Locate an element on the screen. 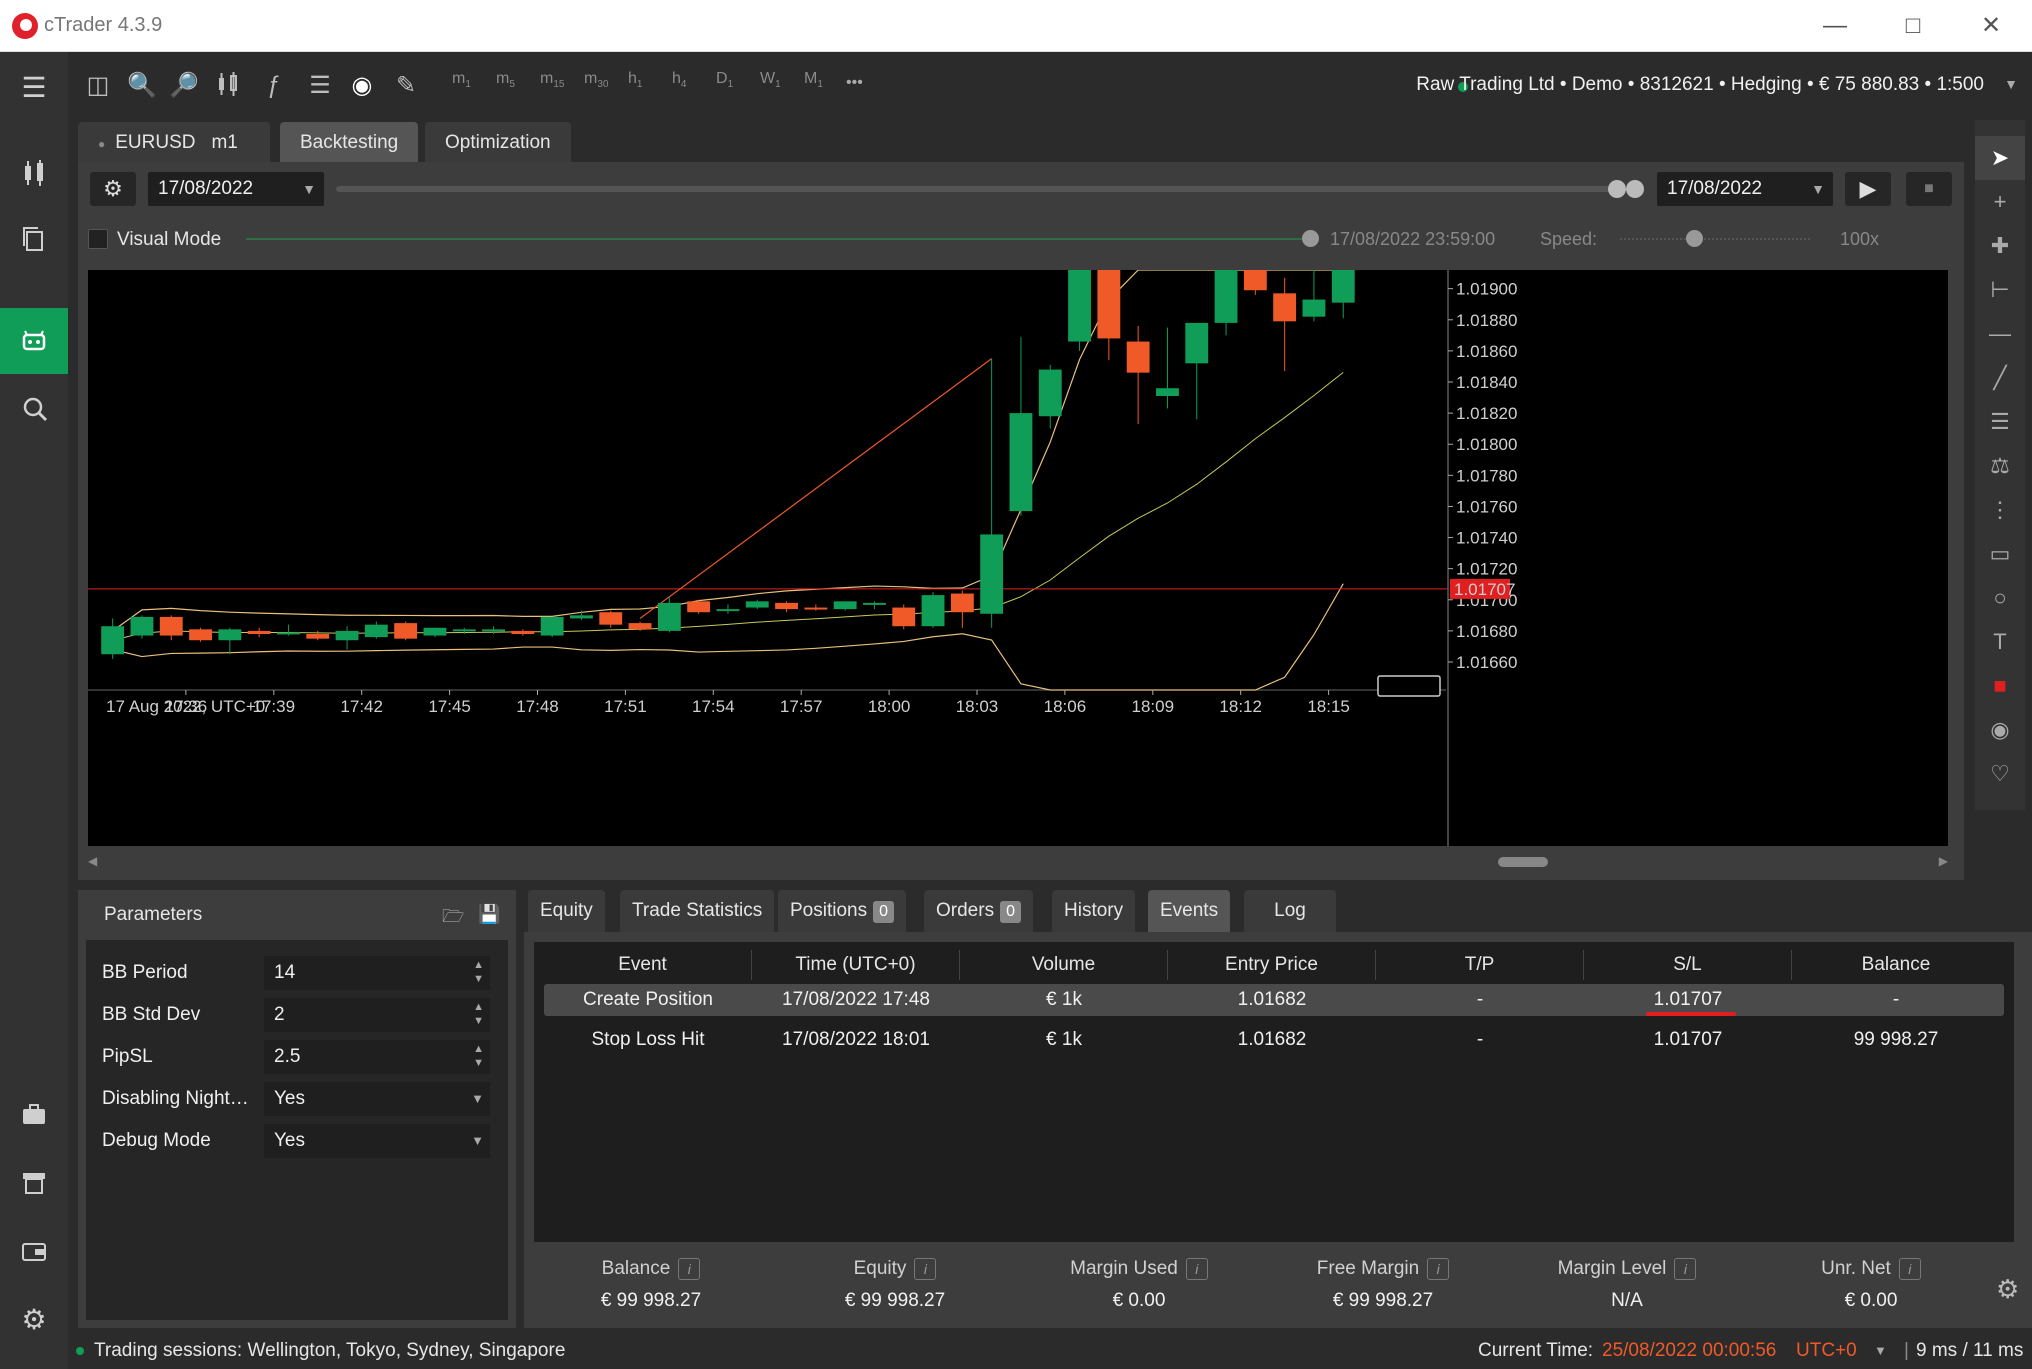 Image resolution: width=2032 pixels, height=1369 pixels. vertical-line-icon: ⊢ is located at coordinates (2000, 290).